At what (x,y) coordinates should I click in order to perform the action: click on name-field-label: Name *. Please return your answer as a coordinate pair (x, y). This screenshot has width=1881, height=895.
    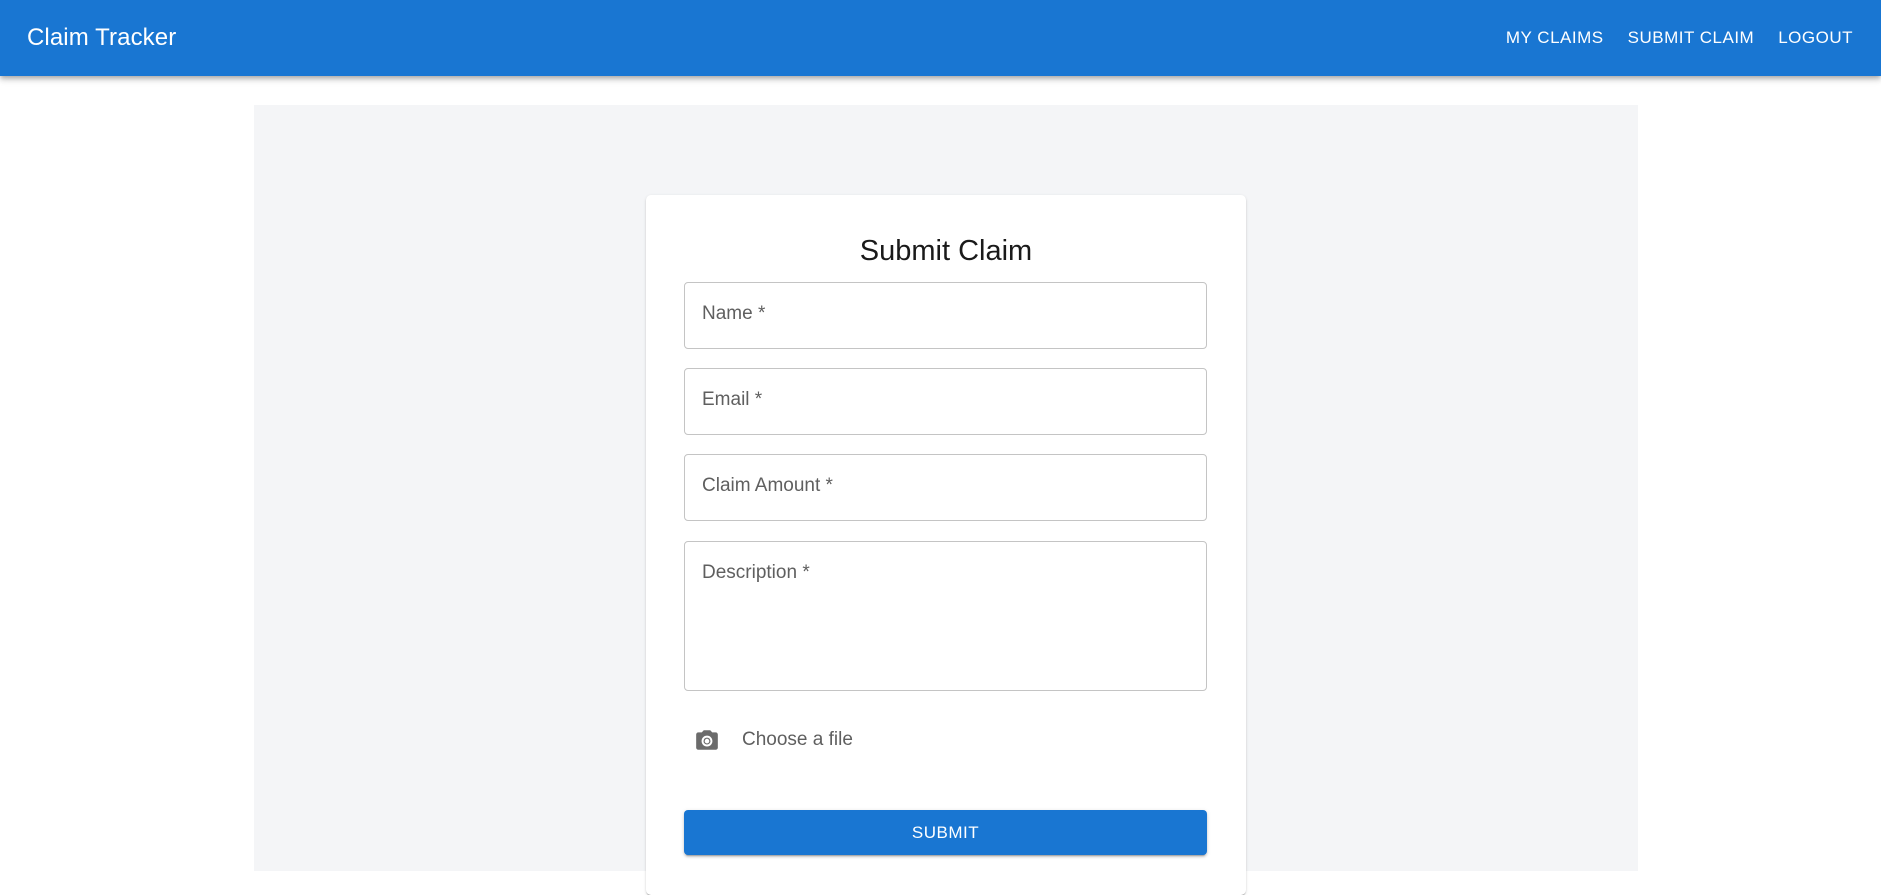
    Looking at the image, I should click on (734, 313).